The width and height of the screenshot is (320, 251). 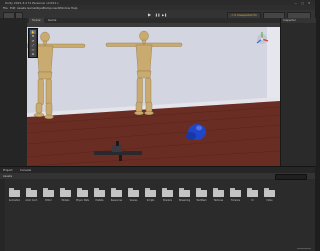 I want to click on project-toolbar, so click(x=157, y=176).